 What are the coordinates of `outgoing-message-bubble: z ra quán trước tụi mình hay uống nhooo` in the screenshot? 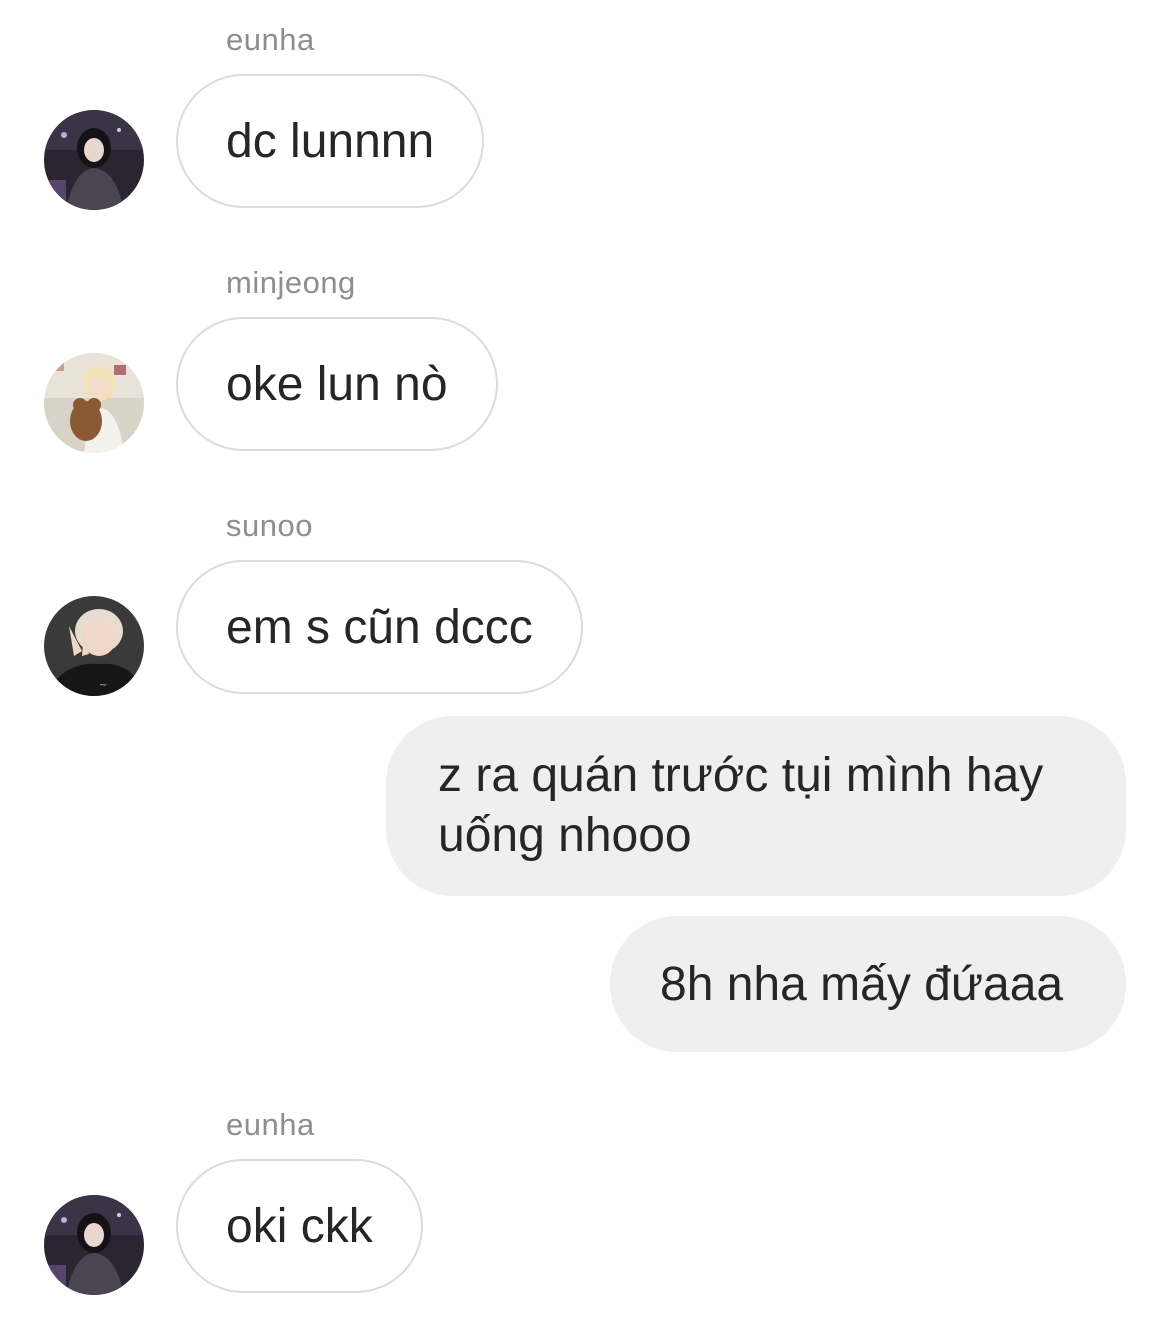 It's located at (756, 806).